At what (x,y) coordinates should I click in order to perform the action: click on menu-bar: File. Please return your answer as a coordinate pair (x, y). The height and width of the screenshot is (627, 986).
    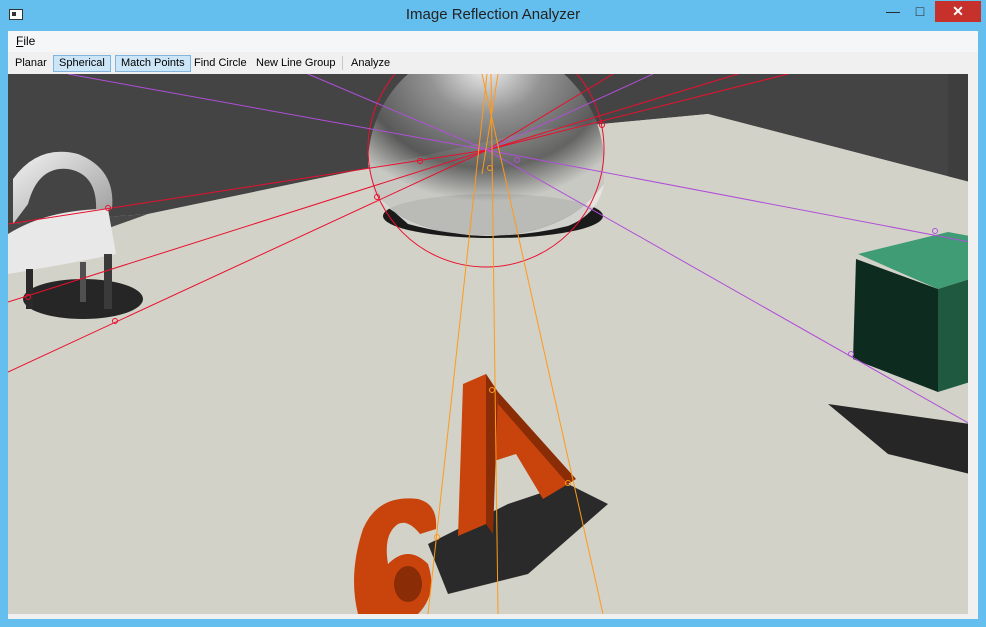
    Looking at the image, I should click on (493, 41).